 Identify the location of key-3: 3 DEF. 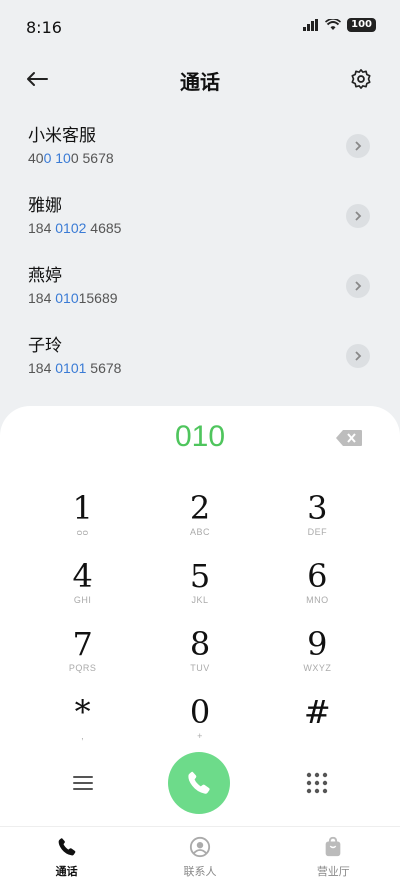
(317, 518).